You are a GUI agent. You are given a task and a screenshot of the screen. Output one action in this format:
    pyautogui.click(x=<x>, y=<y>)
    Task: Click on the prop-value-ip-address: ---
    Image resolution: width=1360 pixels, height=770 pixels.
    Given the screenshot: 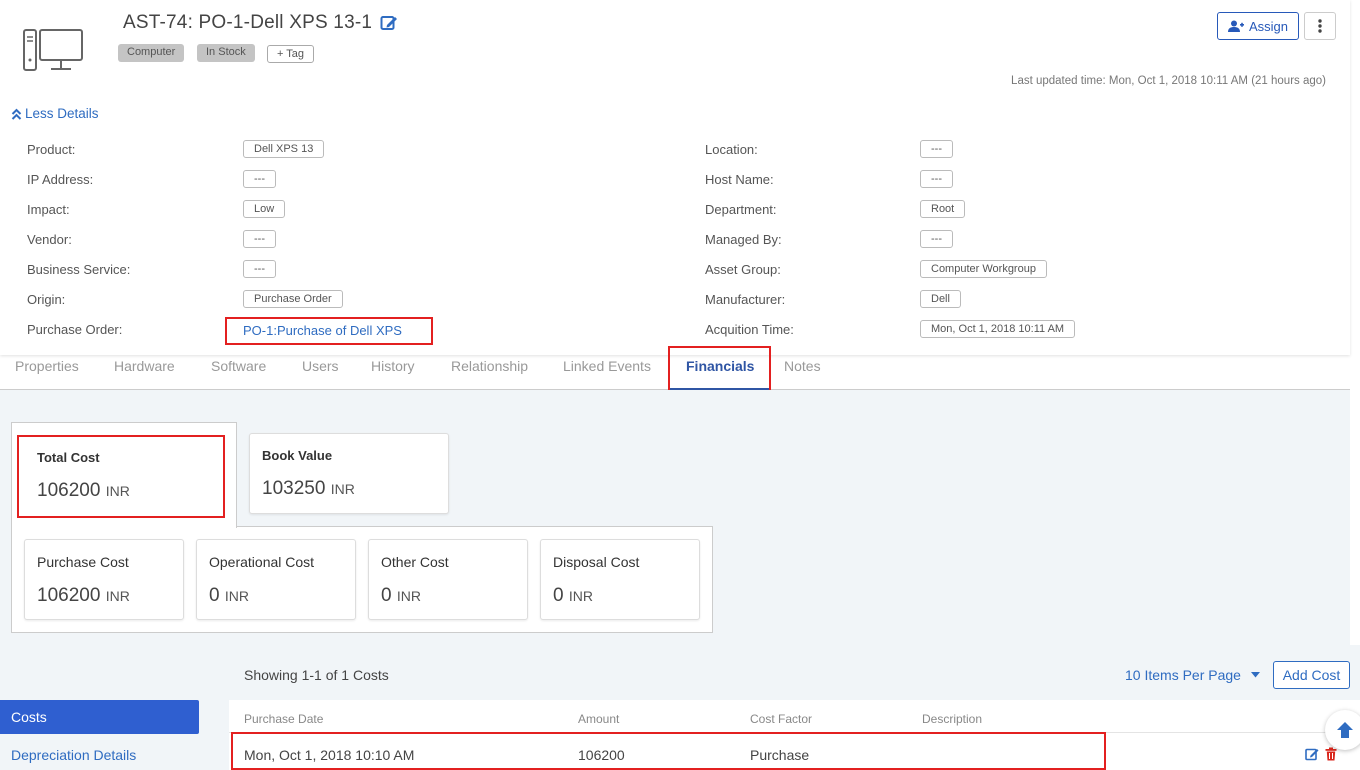 What is the action you would take?
    pyautogui.click(x=259, y=179)
    